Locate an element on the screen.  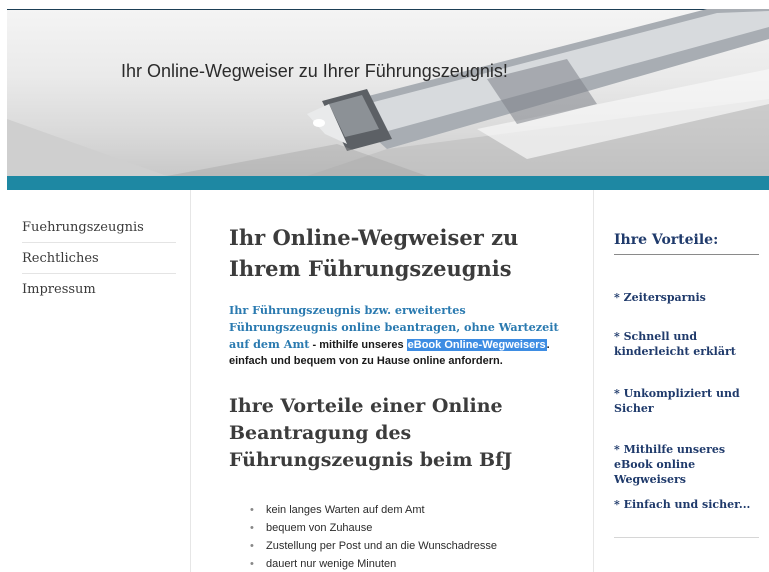
nav-item-fuehrungszeugnis: Fuehrungszeugnis is located at coordinates (99, 227).